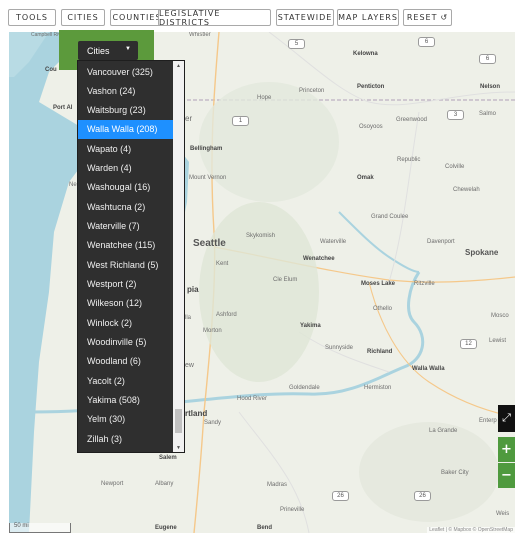 Image resolution: width=515 pixels, height=533 pixels. Describe the element at coordinates (126, 265) in the screenshot. I see `dropdown-item: West Richland (5)` at that location.